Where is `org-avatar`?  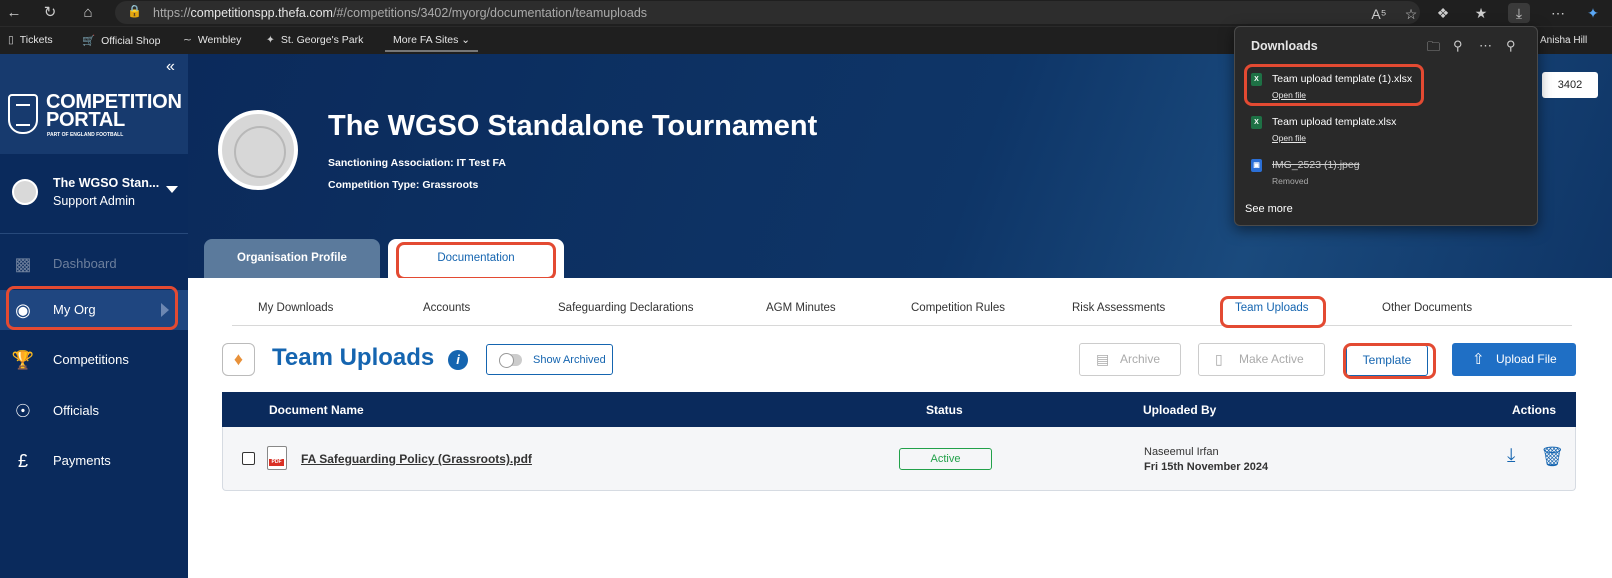
org-avatar is located at coordinates (25, 192).